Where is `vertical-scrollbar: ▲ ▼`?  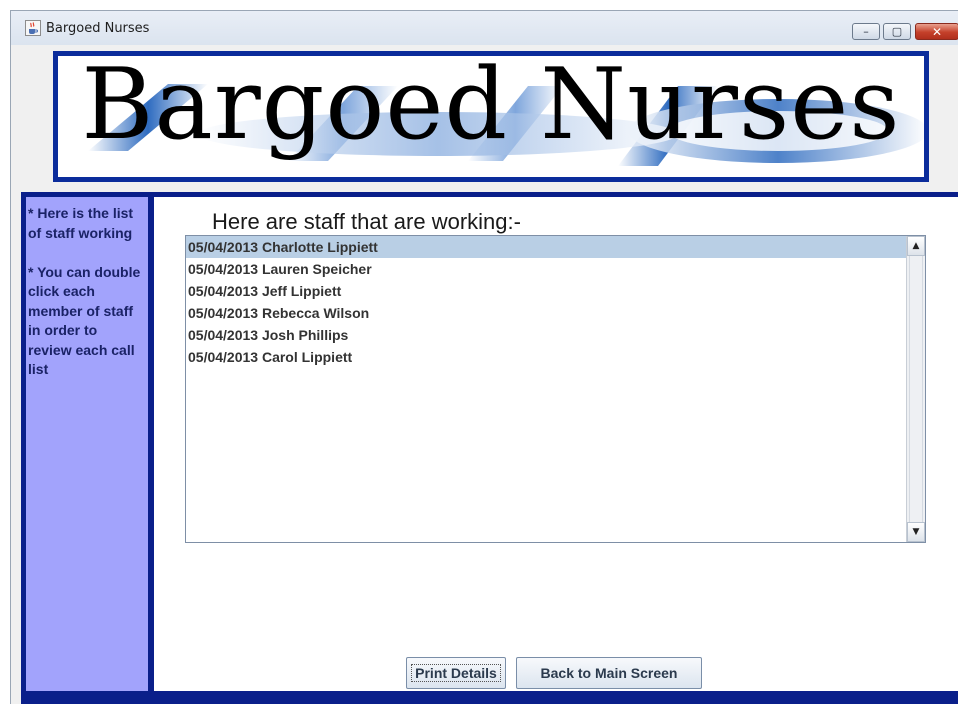 vertical-scrollbar: ▲ ▼ is located at coordinates (915, 389).